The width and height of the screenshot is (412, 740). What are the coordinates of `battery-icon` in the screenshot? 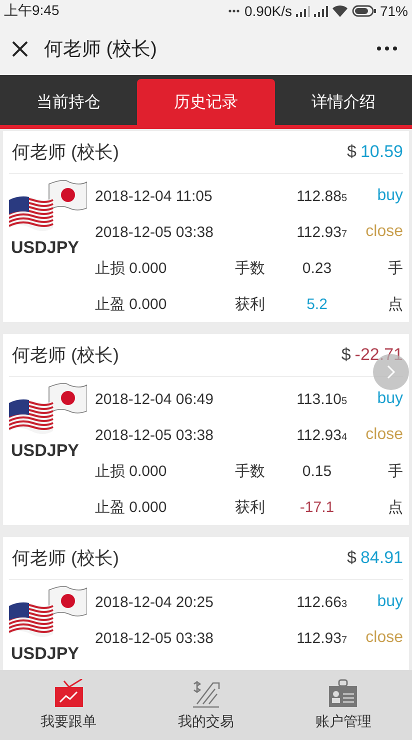 It's located at (364, 11).